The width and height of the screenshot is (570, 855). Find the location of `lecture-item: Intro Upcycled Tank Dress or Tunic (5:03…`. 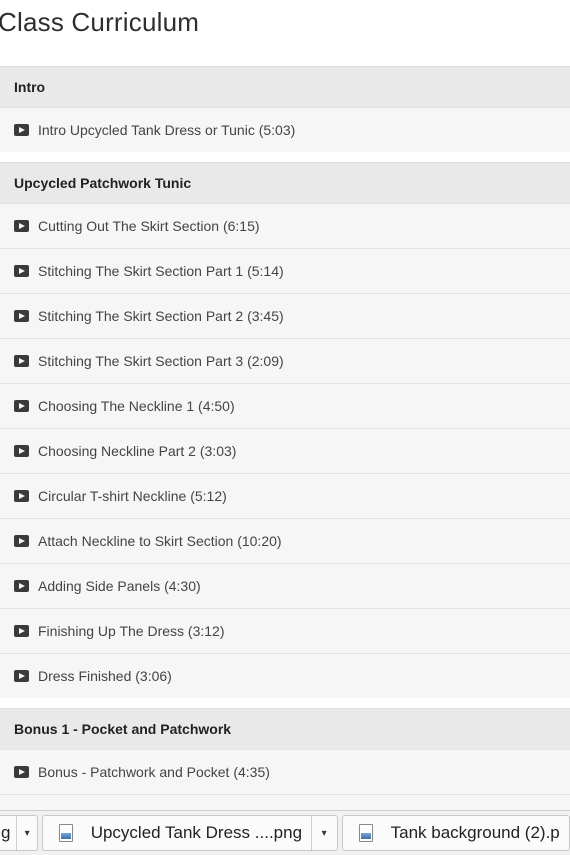

lecture-item: Intro Upcycled Tank Dress or Tunic (5:03… is located at coordinates (285, 129).